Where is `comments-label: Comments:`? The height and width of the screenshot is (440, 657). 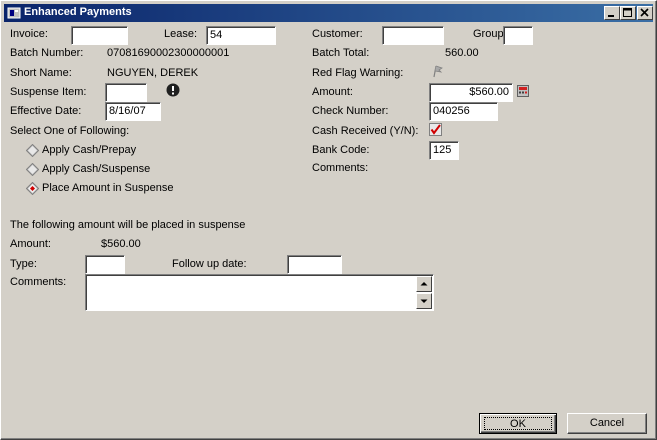
comments-label: Comments: is located at coordinates (340, 168).